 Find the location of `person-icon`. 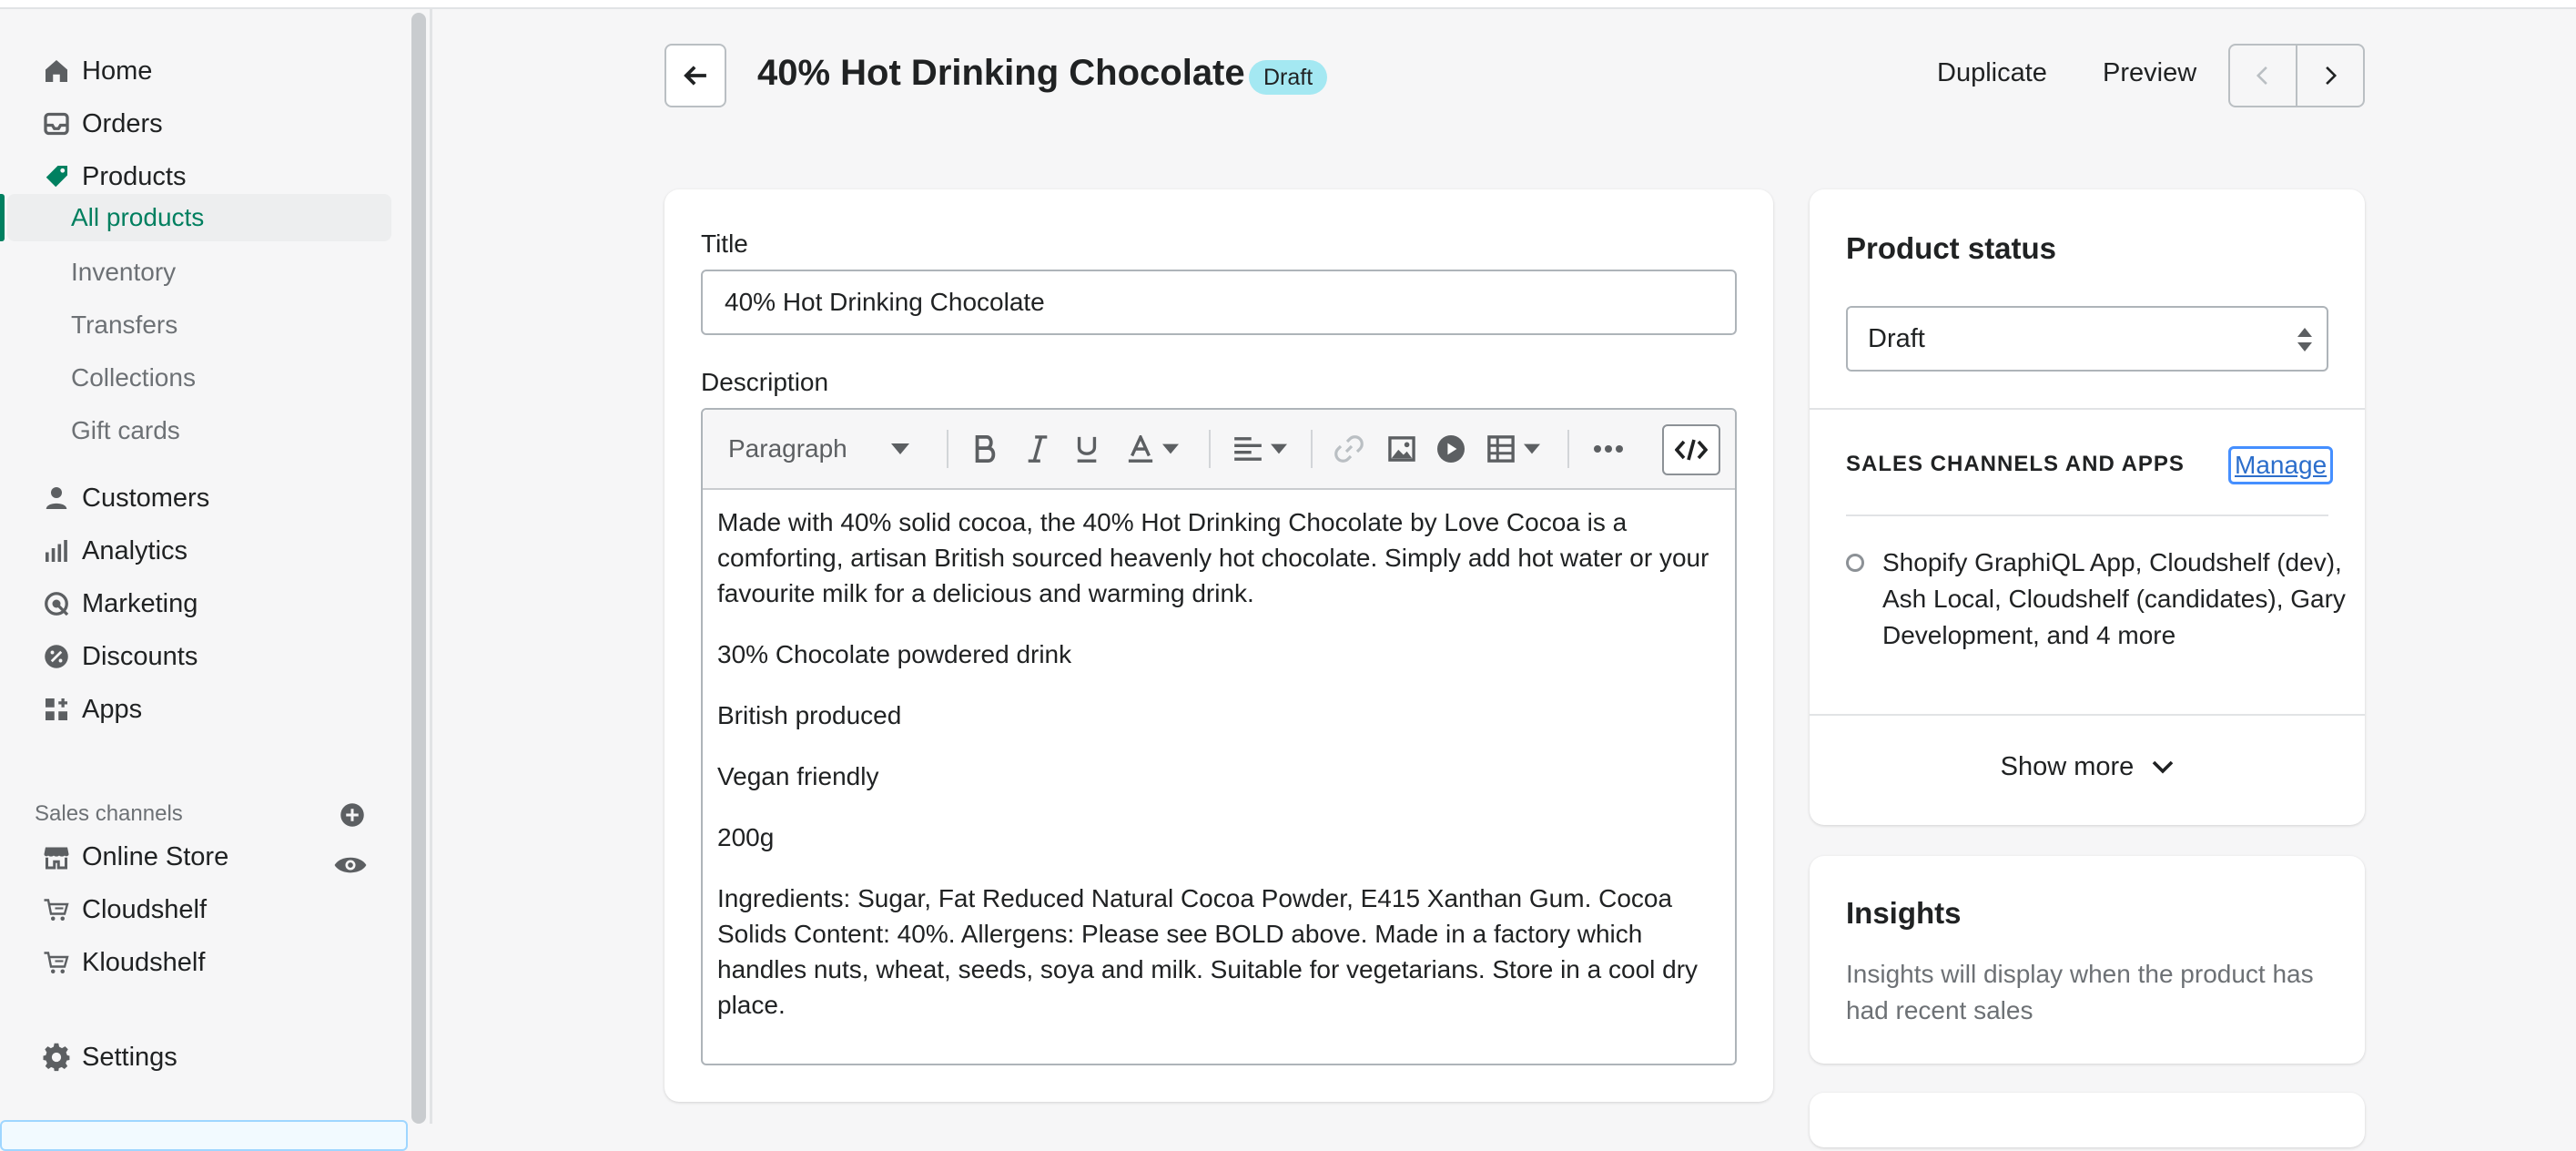

person-icon is located at coordinates (56, 498).